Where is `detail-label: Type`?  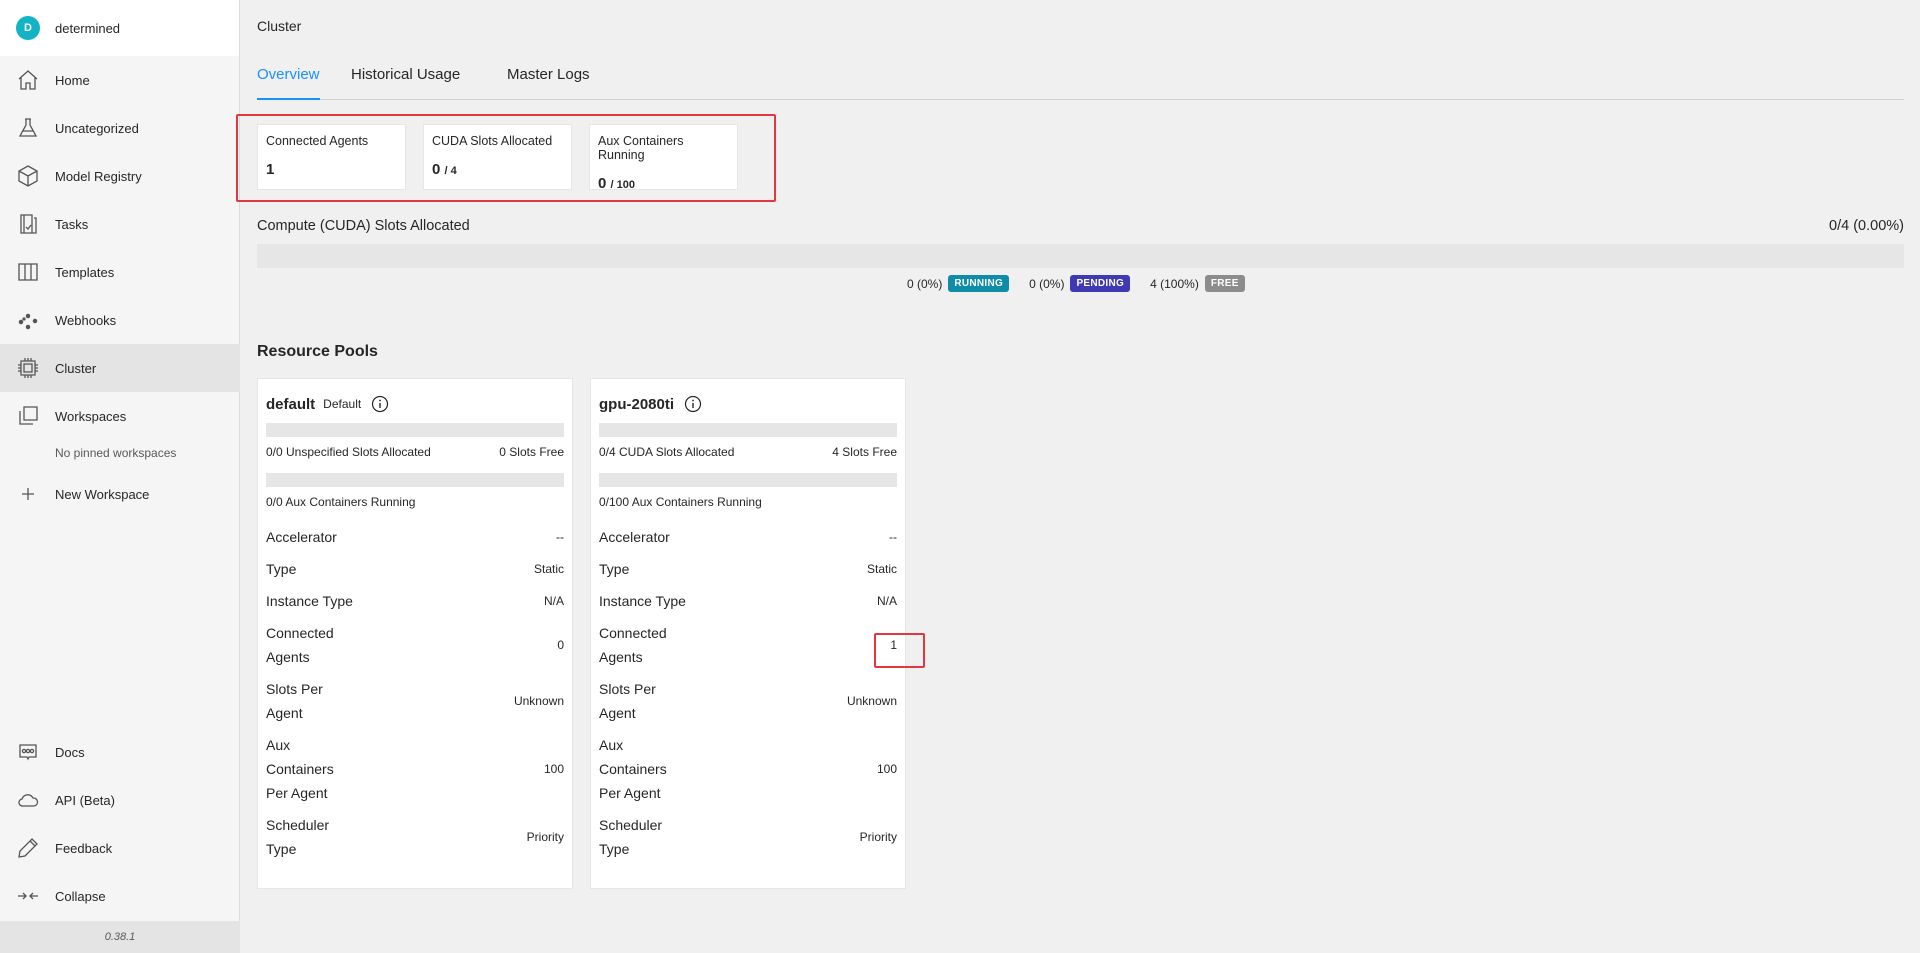
detail-label: Type is located at coordinates (614, 569).